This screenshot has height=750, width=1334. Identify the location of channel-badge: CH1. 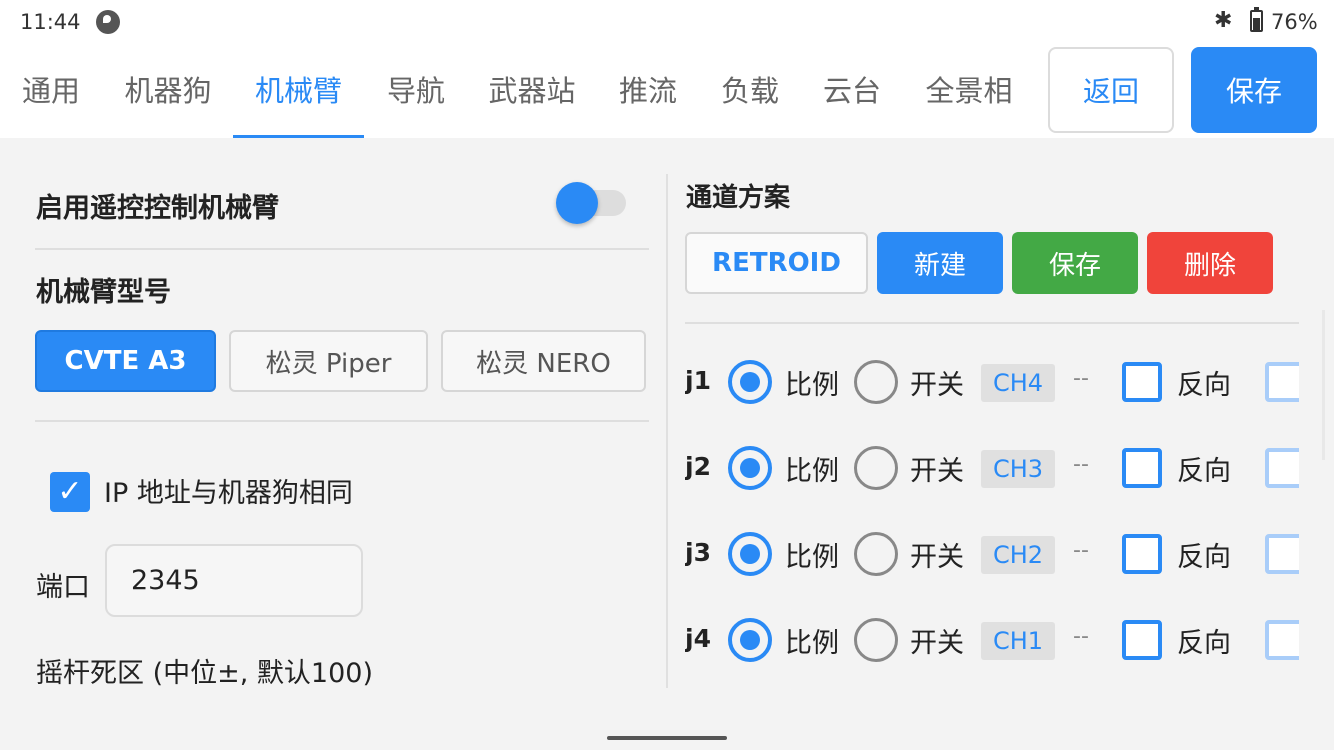
(1018, 641).